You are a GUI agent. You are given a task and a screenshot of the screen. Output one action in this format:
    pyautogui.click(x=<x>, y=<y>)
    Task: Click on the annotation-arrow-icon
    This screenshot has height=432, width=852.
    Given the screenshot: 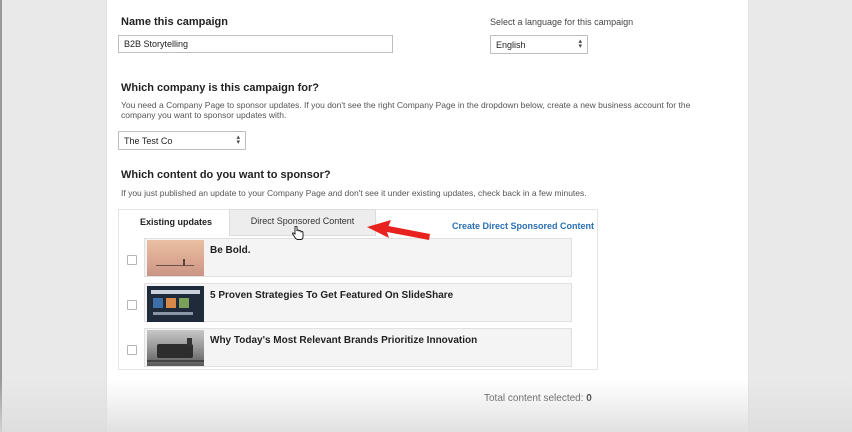 What is the action you would take?
    pyautogui.click(x=398, y=230)
    